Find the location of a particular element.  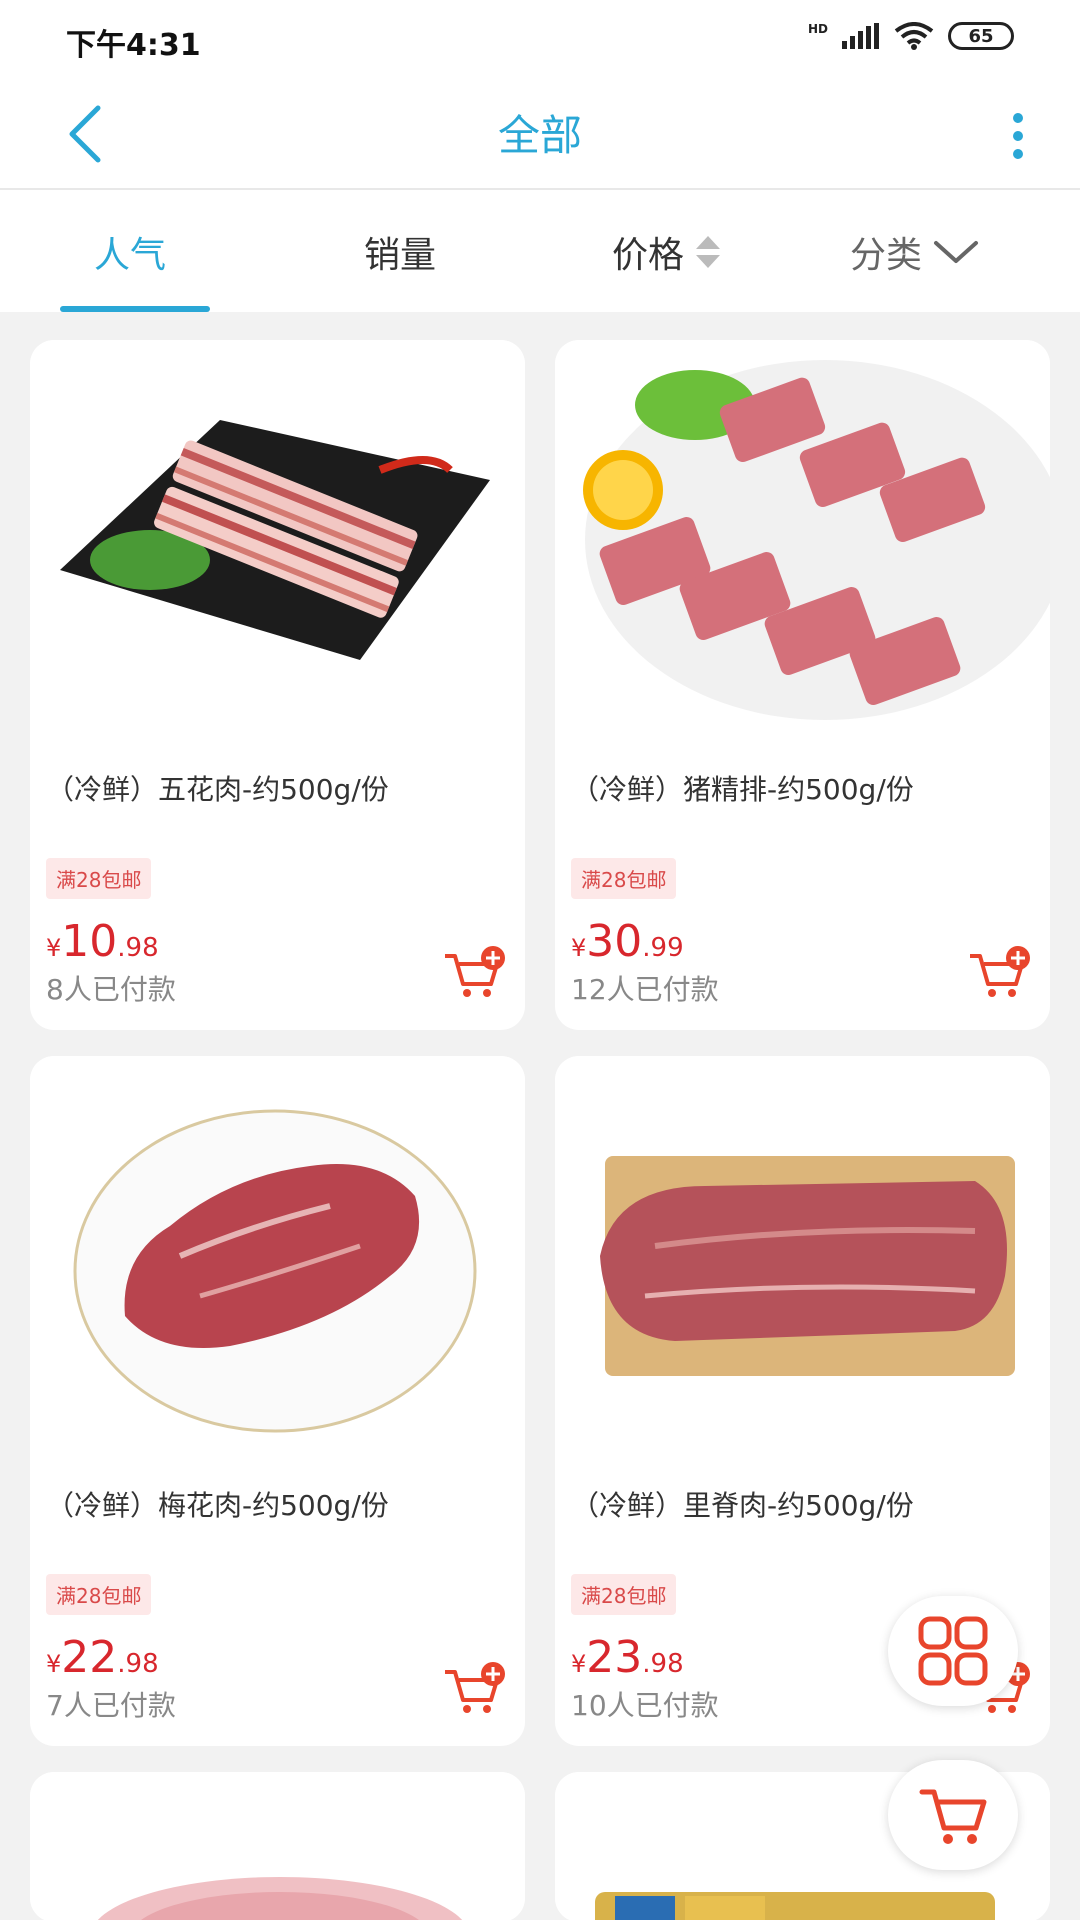

product-price: ¥ 30 .99 is located at coordinates (627, 941).